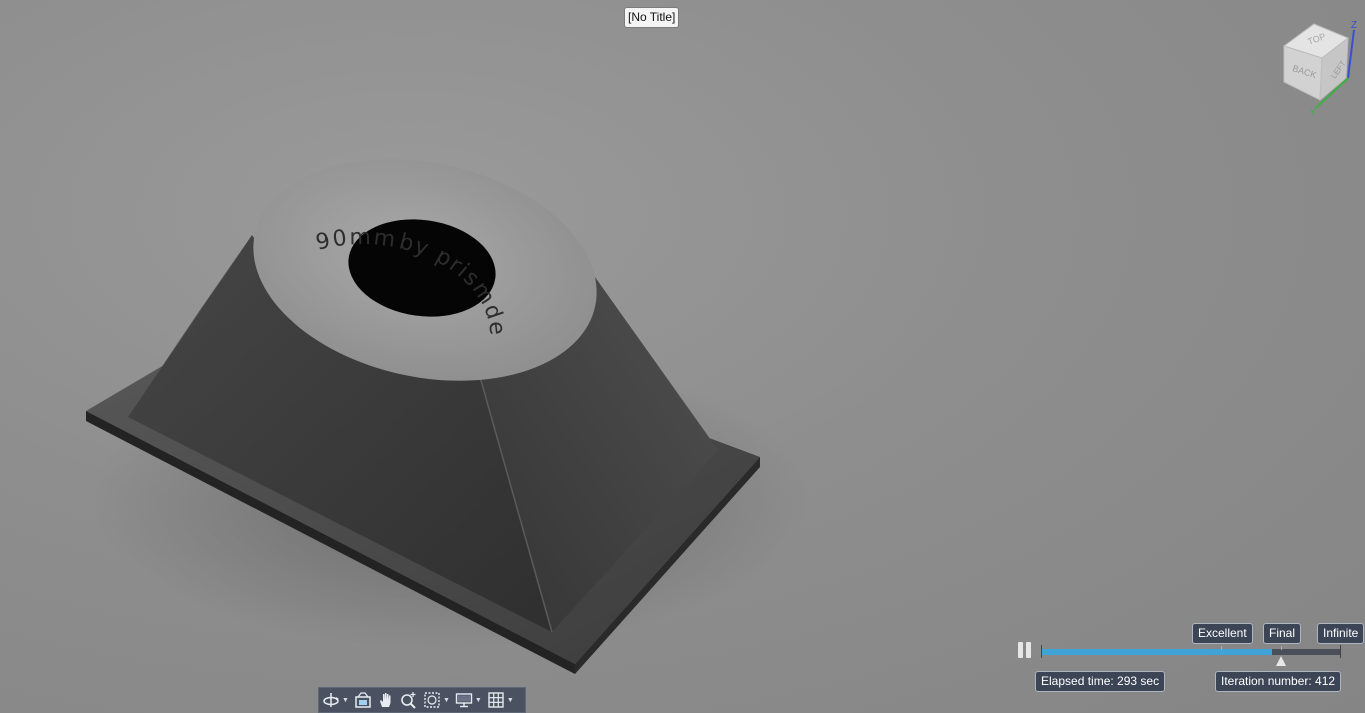 The image size is (1365, 713). What do you see at coordinates (1156, 652) in the screenshot?
I see `render-progress-fill` at bounding box center [1156, 652].